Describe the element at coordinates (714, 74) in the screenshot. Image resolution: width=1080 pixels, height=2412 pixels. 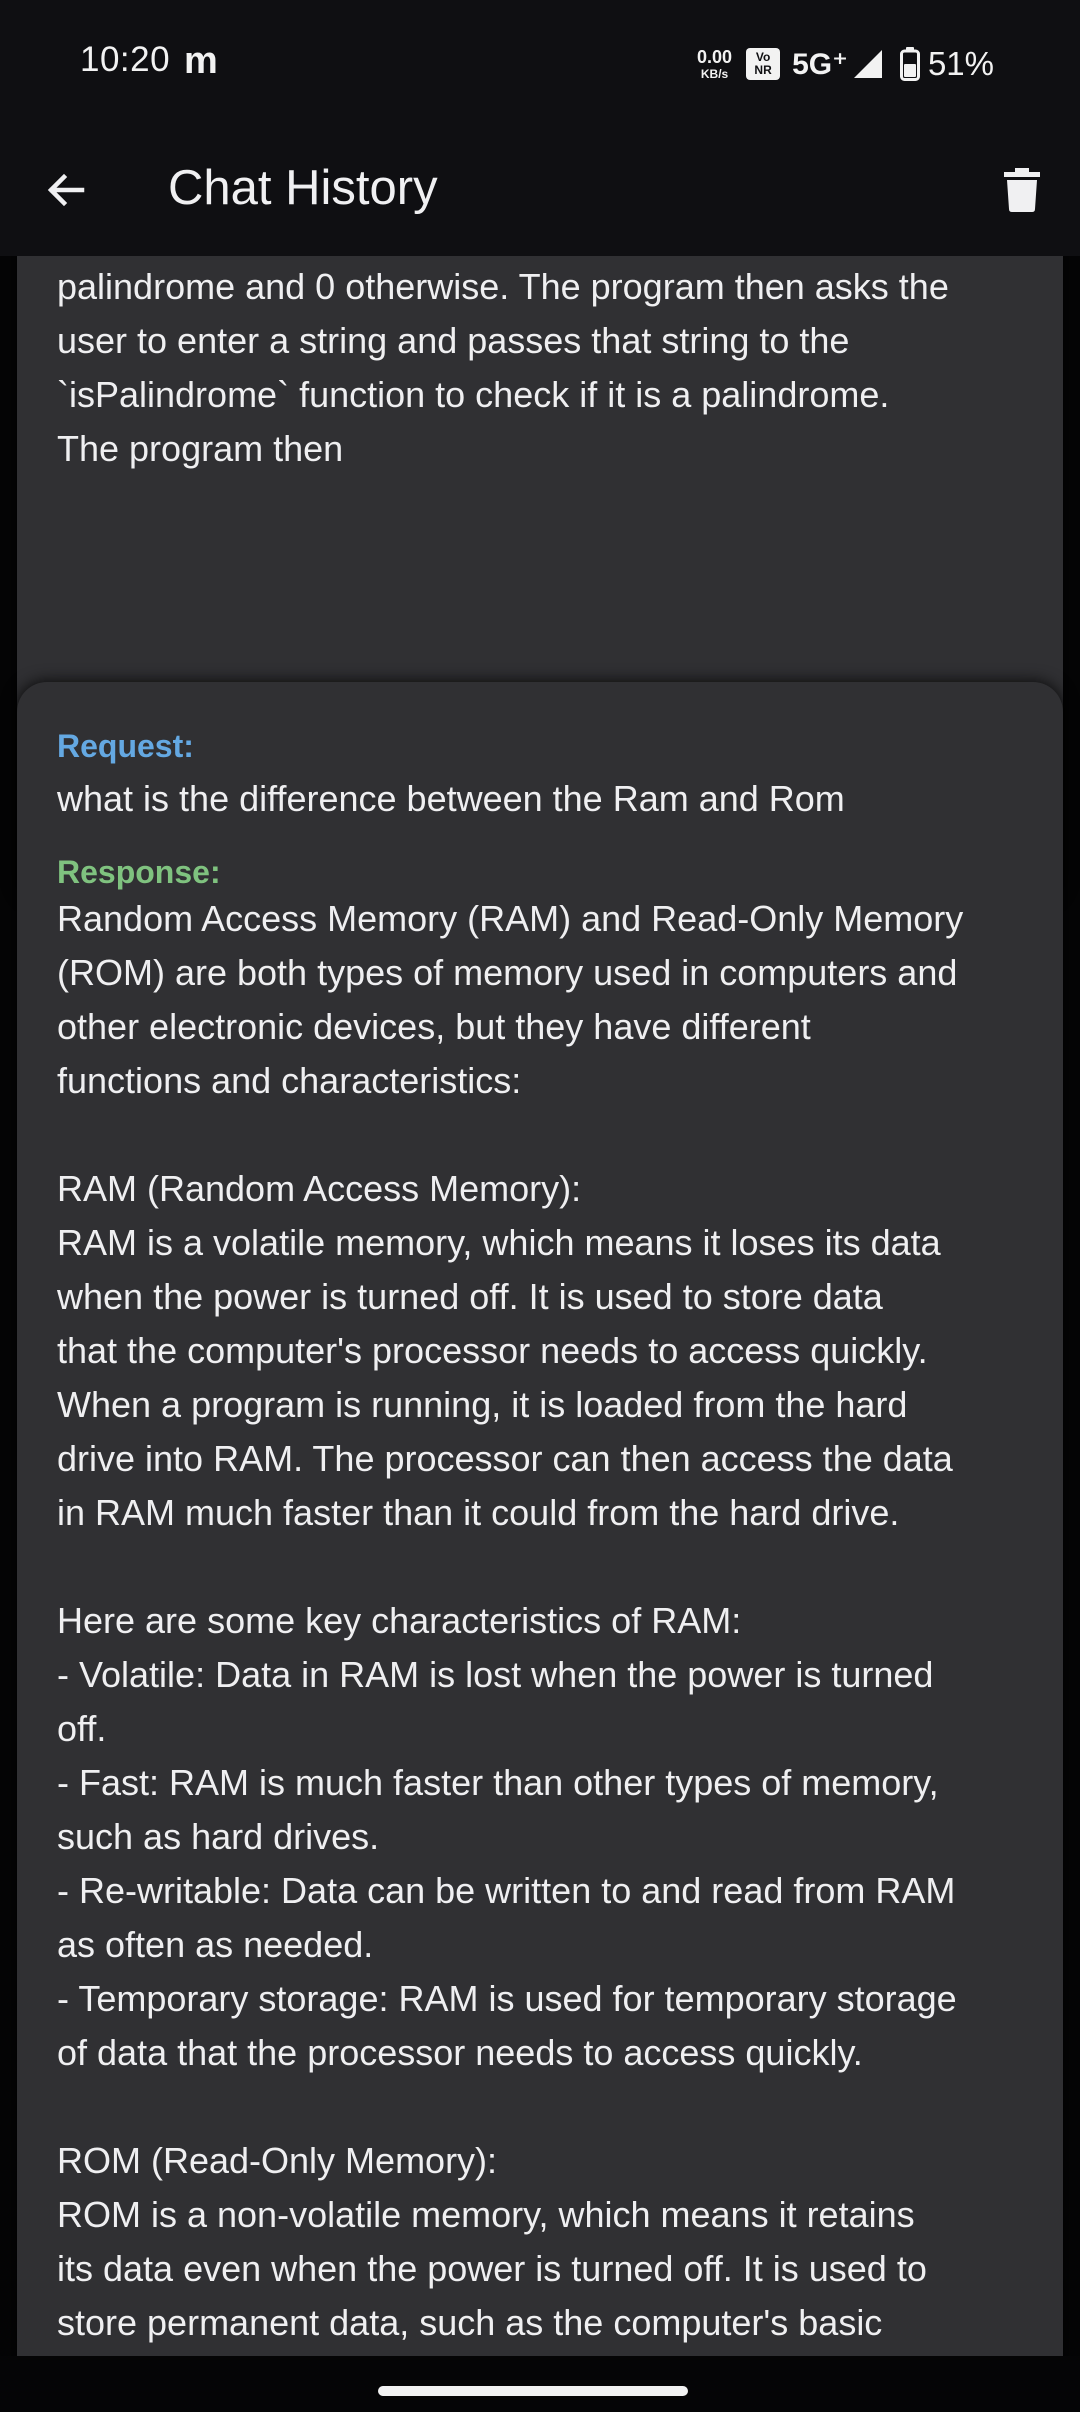
I see `data-speed-unit: KB/s` at that location.